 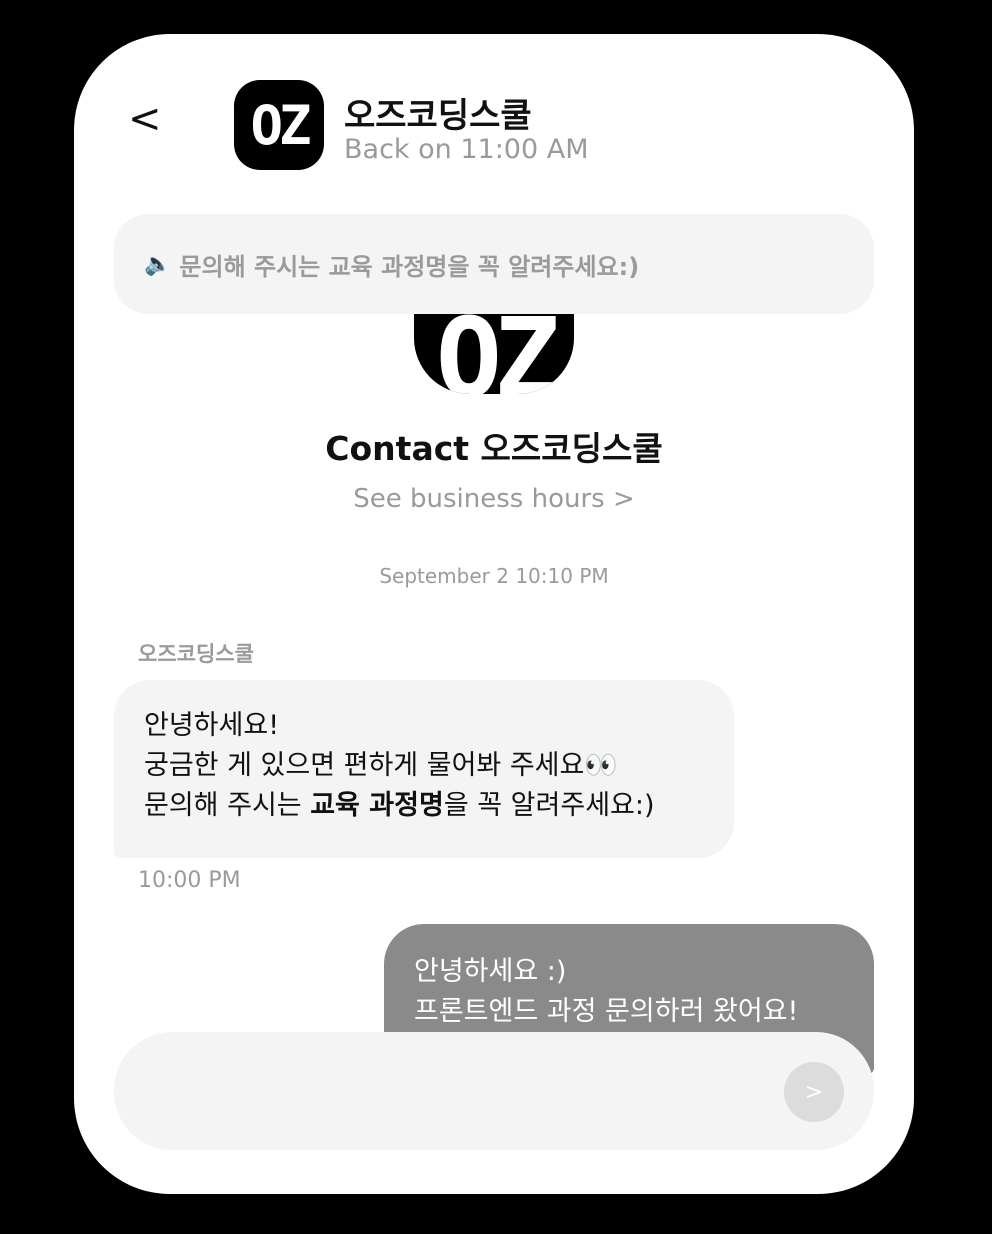 I want to click on business-hours-link: See business hours >, so click(x=494, y=499).